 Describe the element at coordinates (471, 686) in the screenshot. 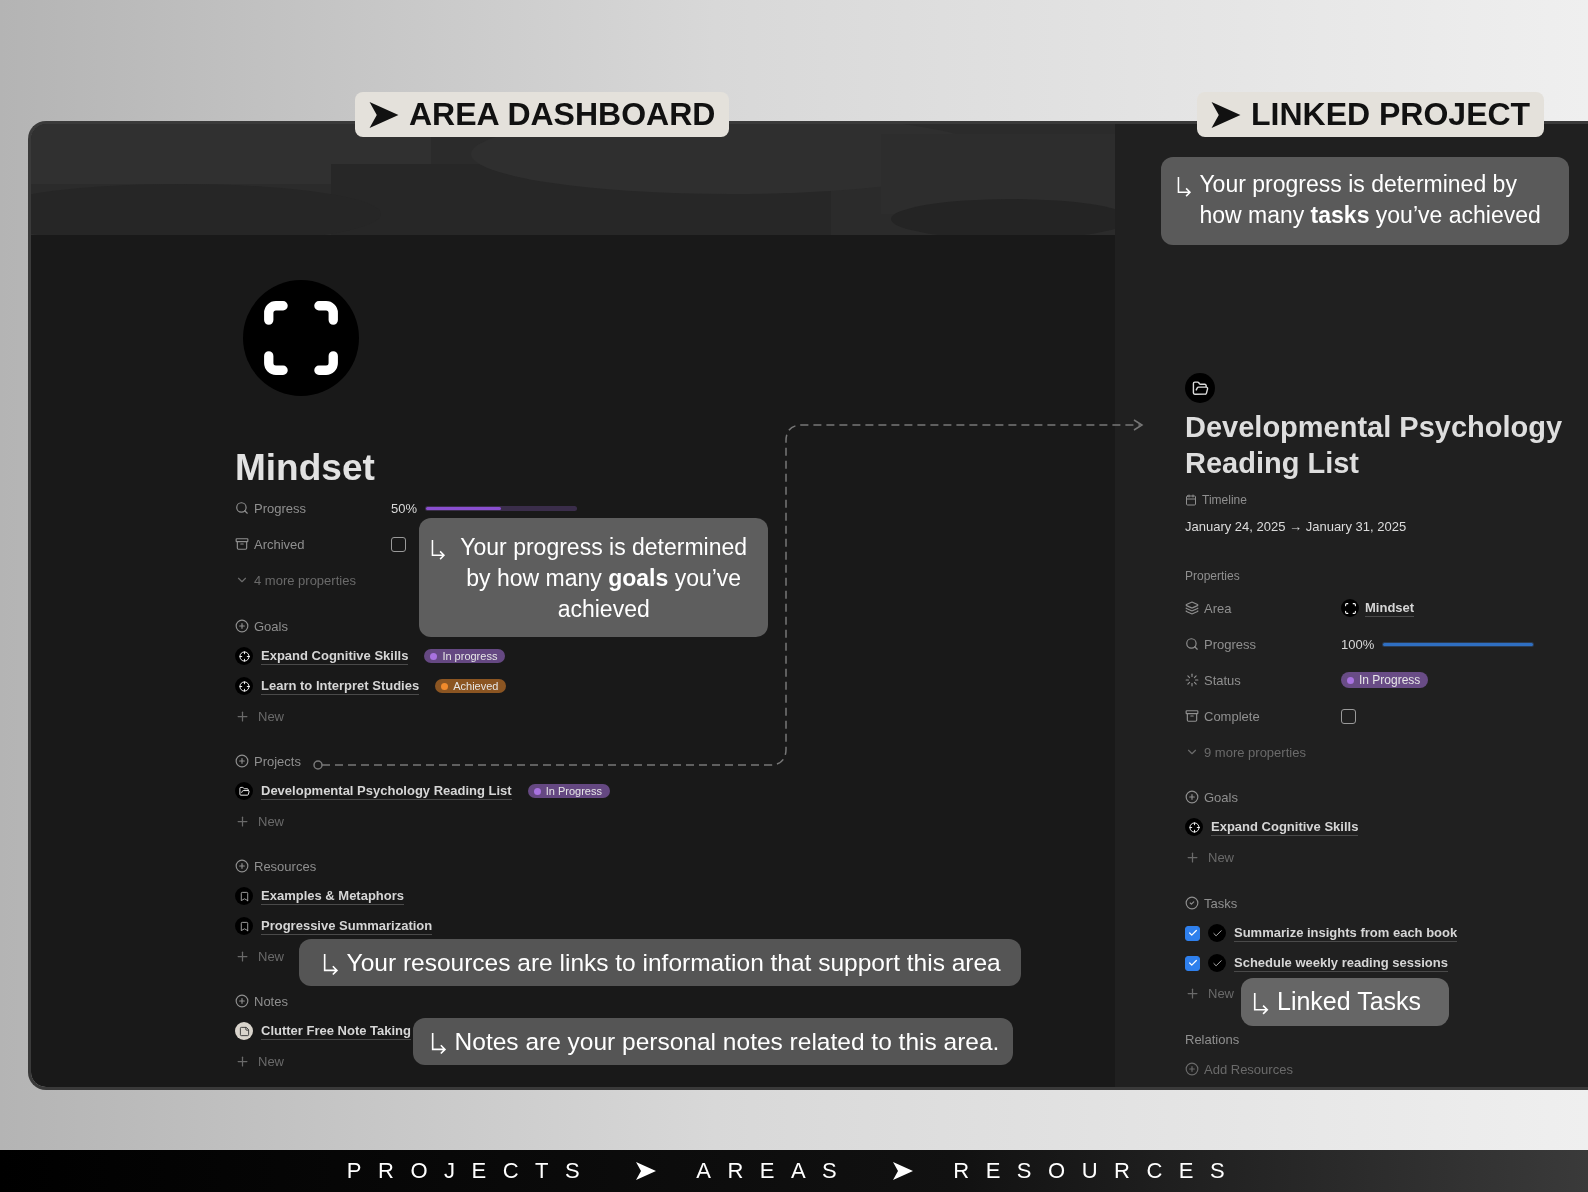

I see `status-badge: Achieved` at that location.